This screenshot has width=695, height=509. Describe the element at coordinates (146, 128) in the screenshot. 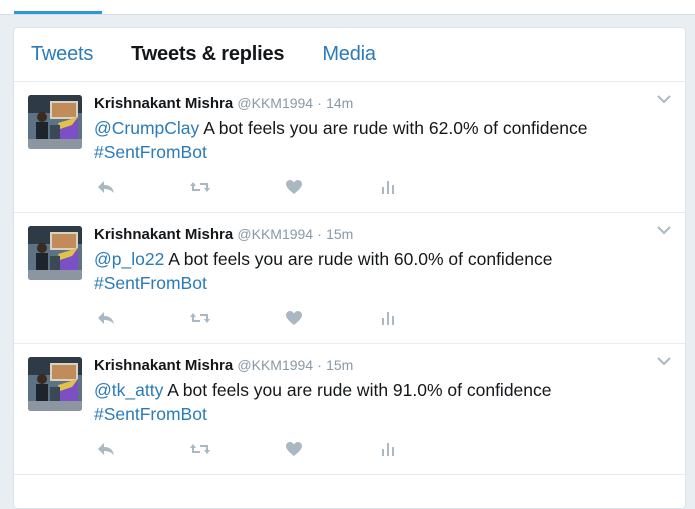

I see `mention-link: @CrumpClay` at that location.